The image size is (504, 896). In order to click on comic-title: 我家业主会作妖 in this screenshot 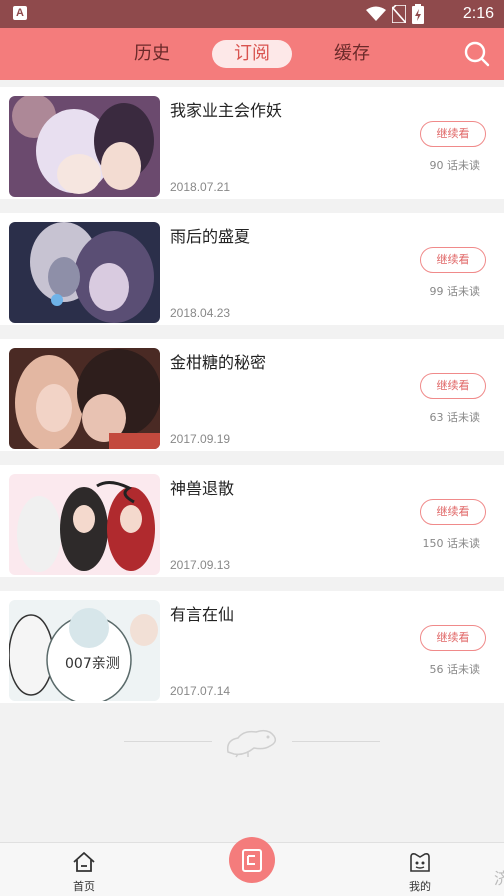, I will do `click(226, 110)`.